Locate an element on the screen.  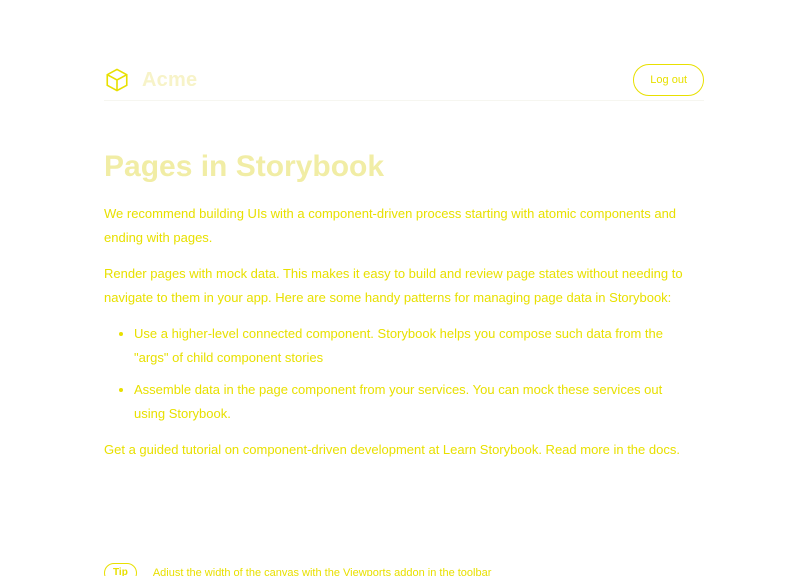
cube-logo-icon is located at coordinates (117, 80).